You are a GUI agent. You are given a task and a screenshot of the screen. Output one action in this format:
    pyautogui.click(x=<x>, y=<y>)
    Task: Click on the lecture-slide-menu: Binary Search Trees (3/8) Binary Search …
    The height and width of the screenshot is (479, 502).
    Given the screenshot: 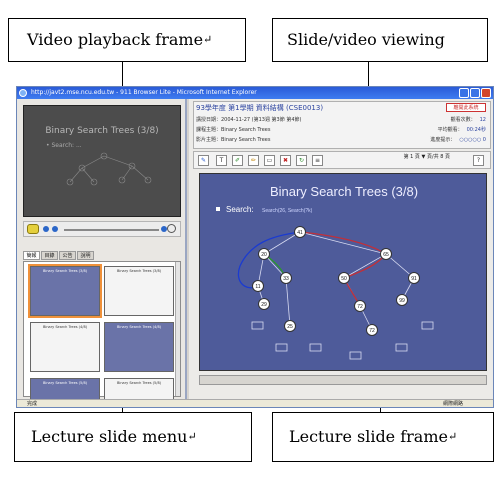 What is the action you would take?
    pyautogui.click(x=102, y=334)
    